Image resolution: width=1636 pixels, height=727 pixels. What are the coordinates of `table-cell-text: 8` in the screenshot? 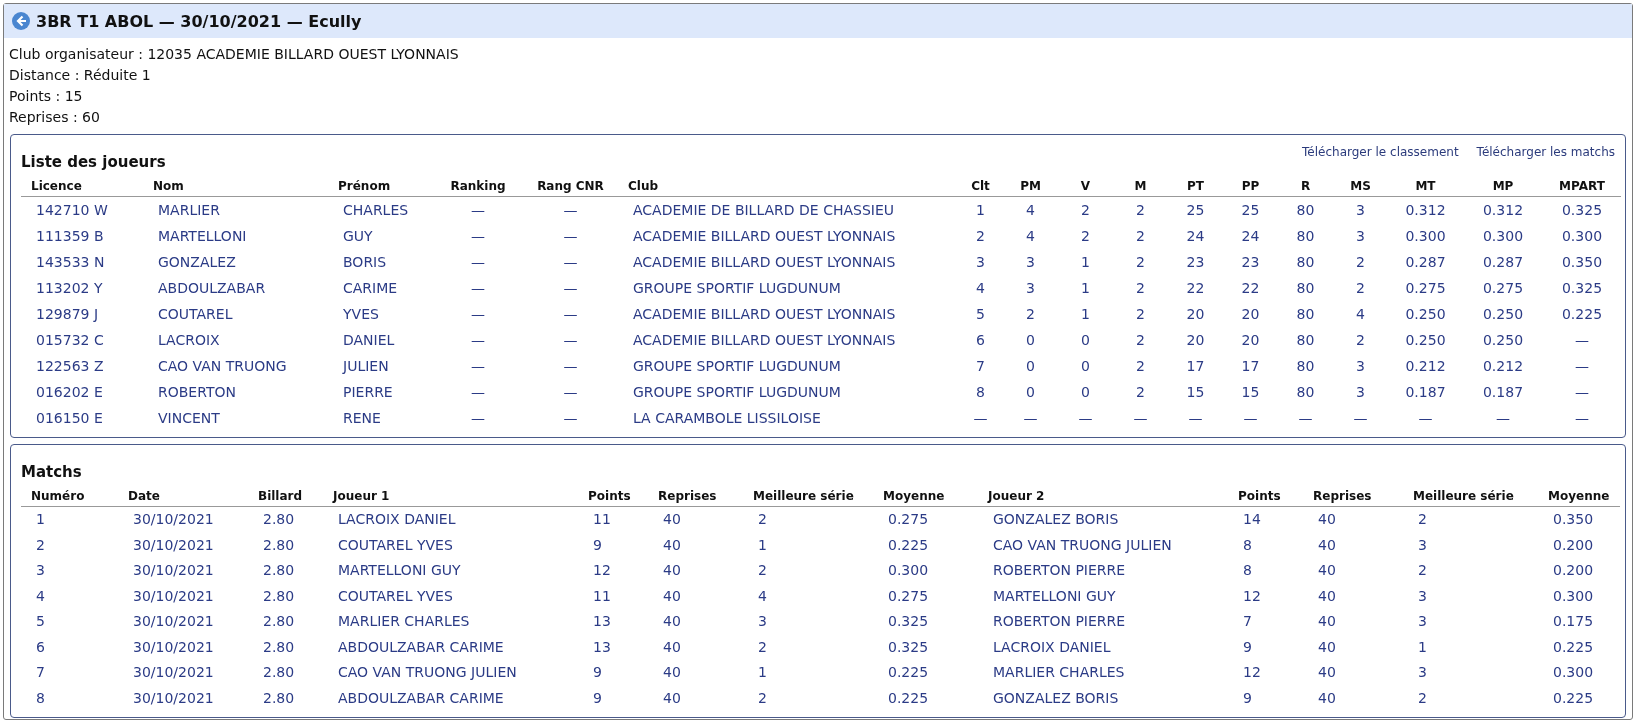 It's located at (40, 698).